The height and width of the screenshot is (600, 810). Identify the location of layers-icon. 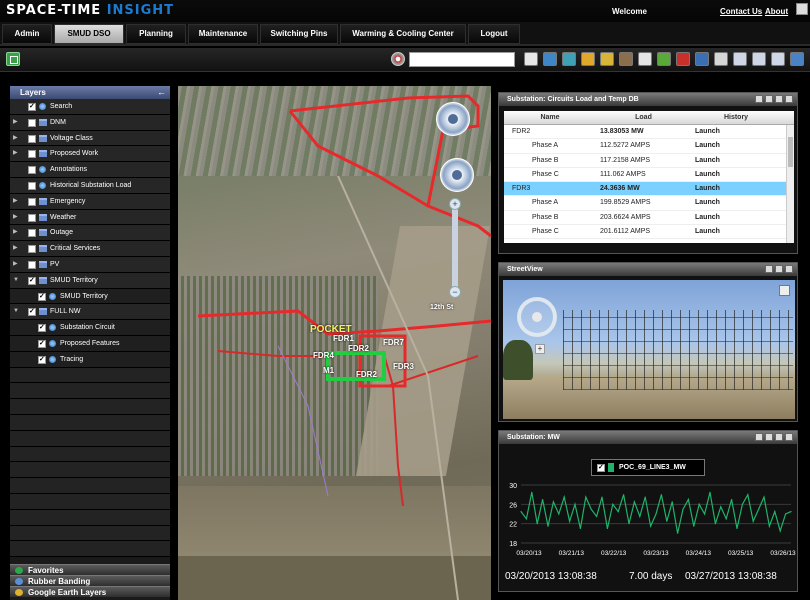
(778, 59).